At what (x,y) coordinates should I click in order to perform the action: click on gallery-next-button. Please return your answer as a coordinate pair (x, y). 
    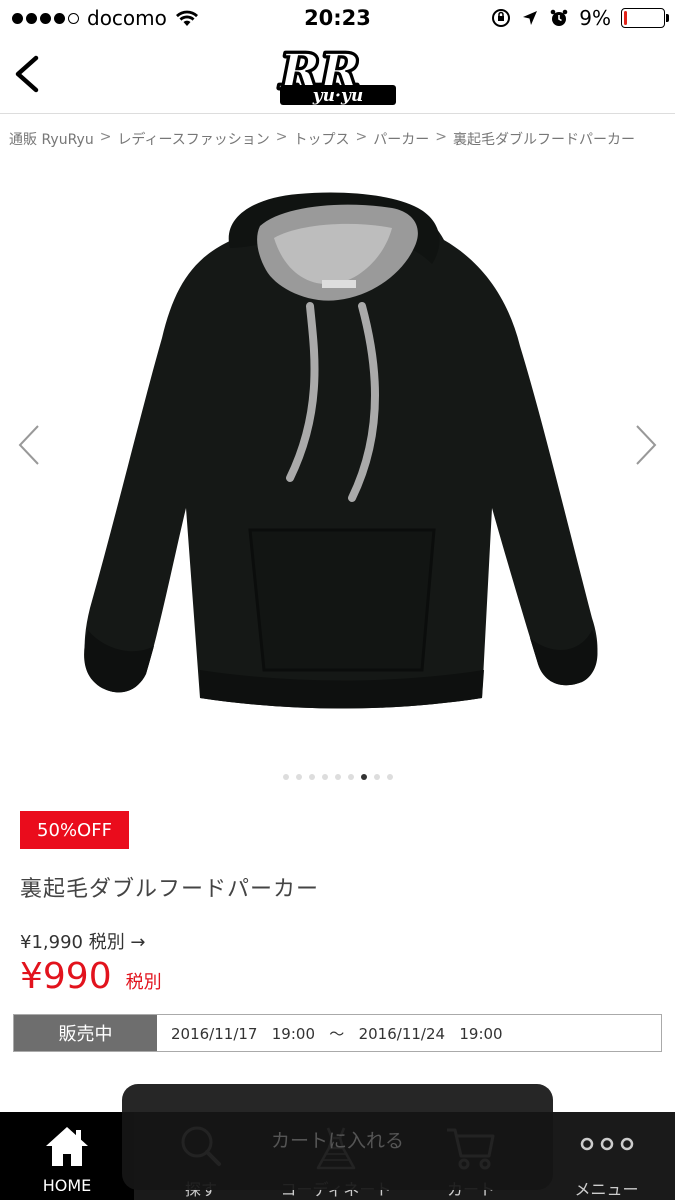
    Looking at the image, I should click on (646, 445).